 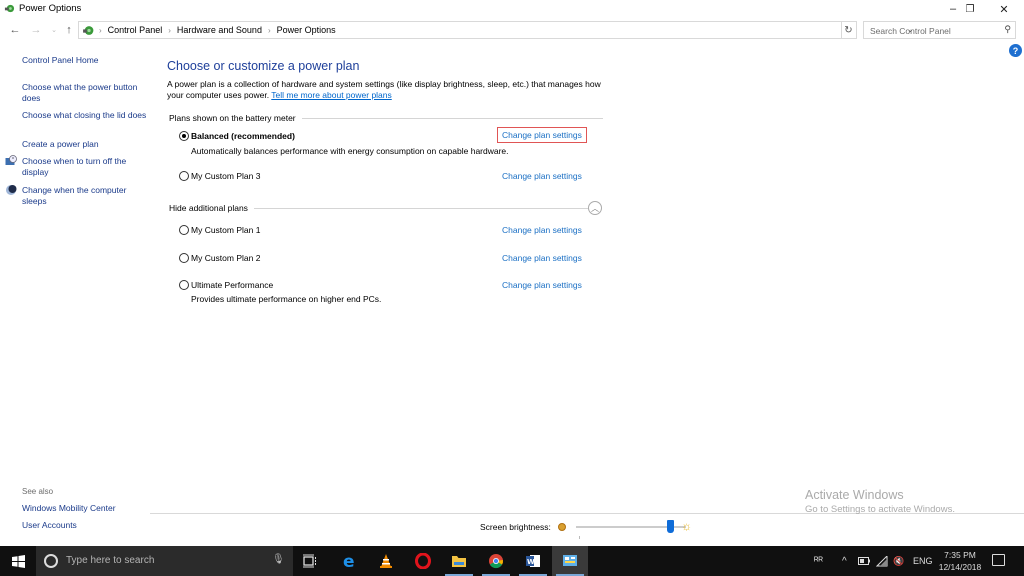 I want to click on search-control-panel: ⚲, so click(x=939, y=30).